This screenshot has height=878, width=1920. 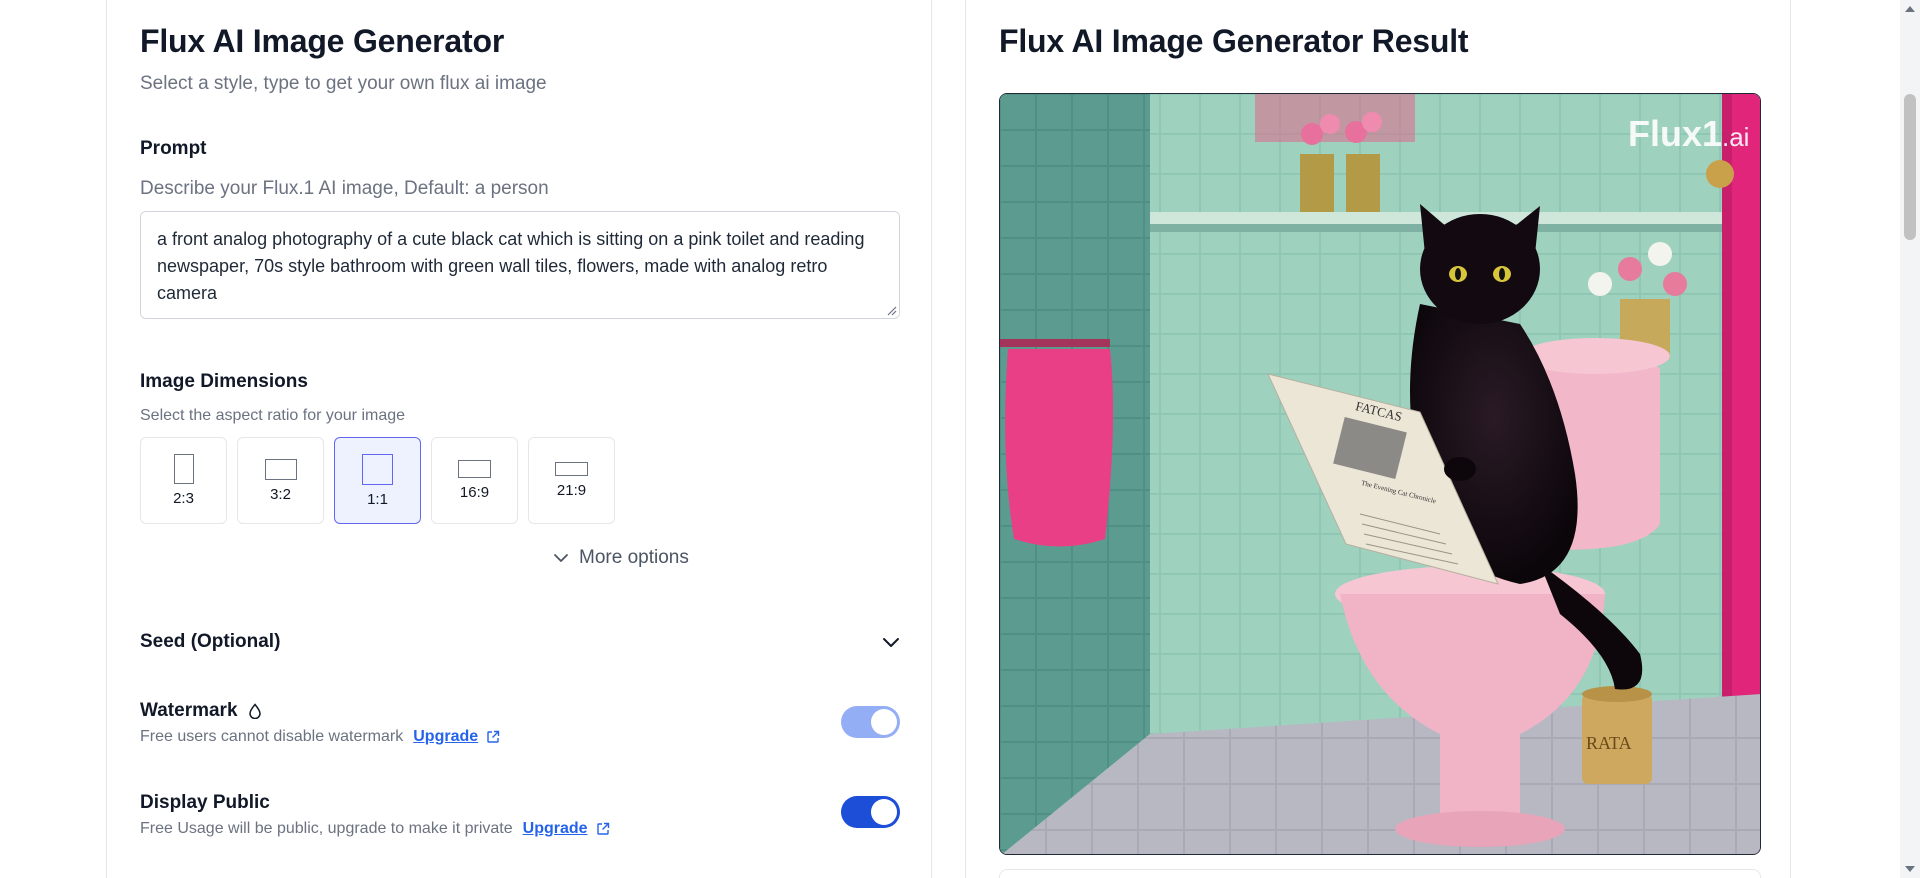 What do you see at coordinates (377, 499) in the screenshot?
I see `aspect-ratio-label: 1:1` at bounding box center [377, 499].